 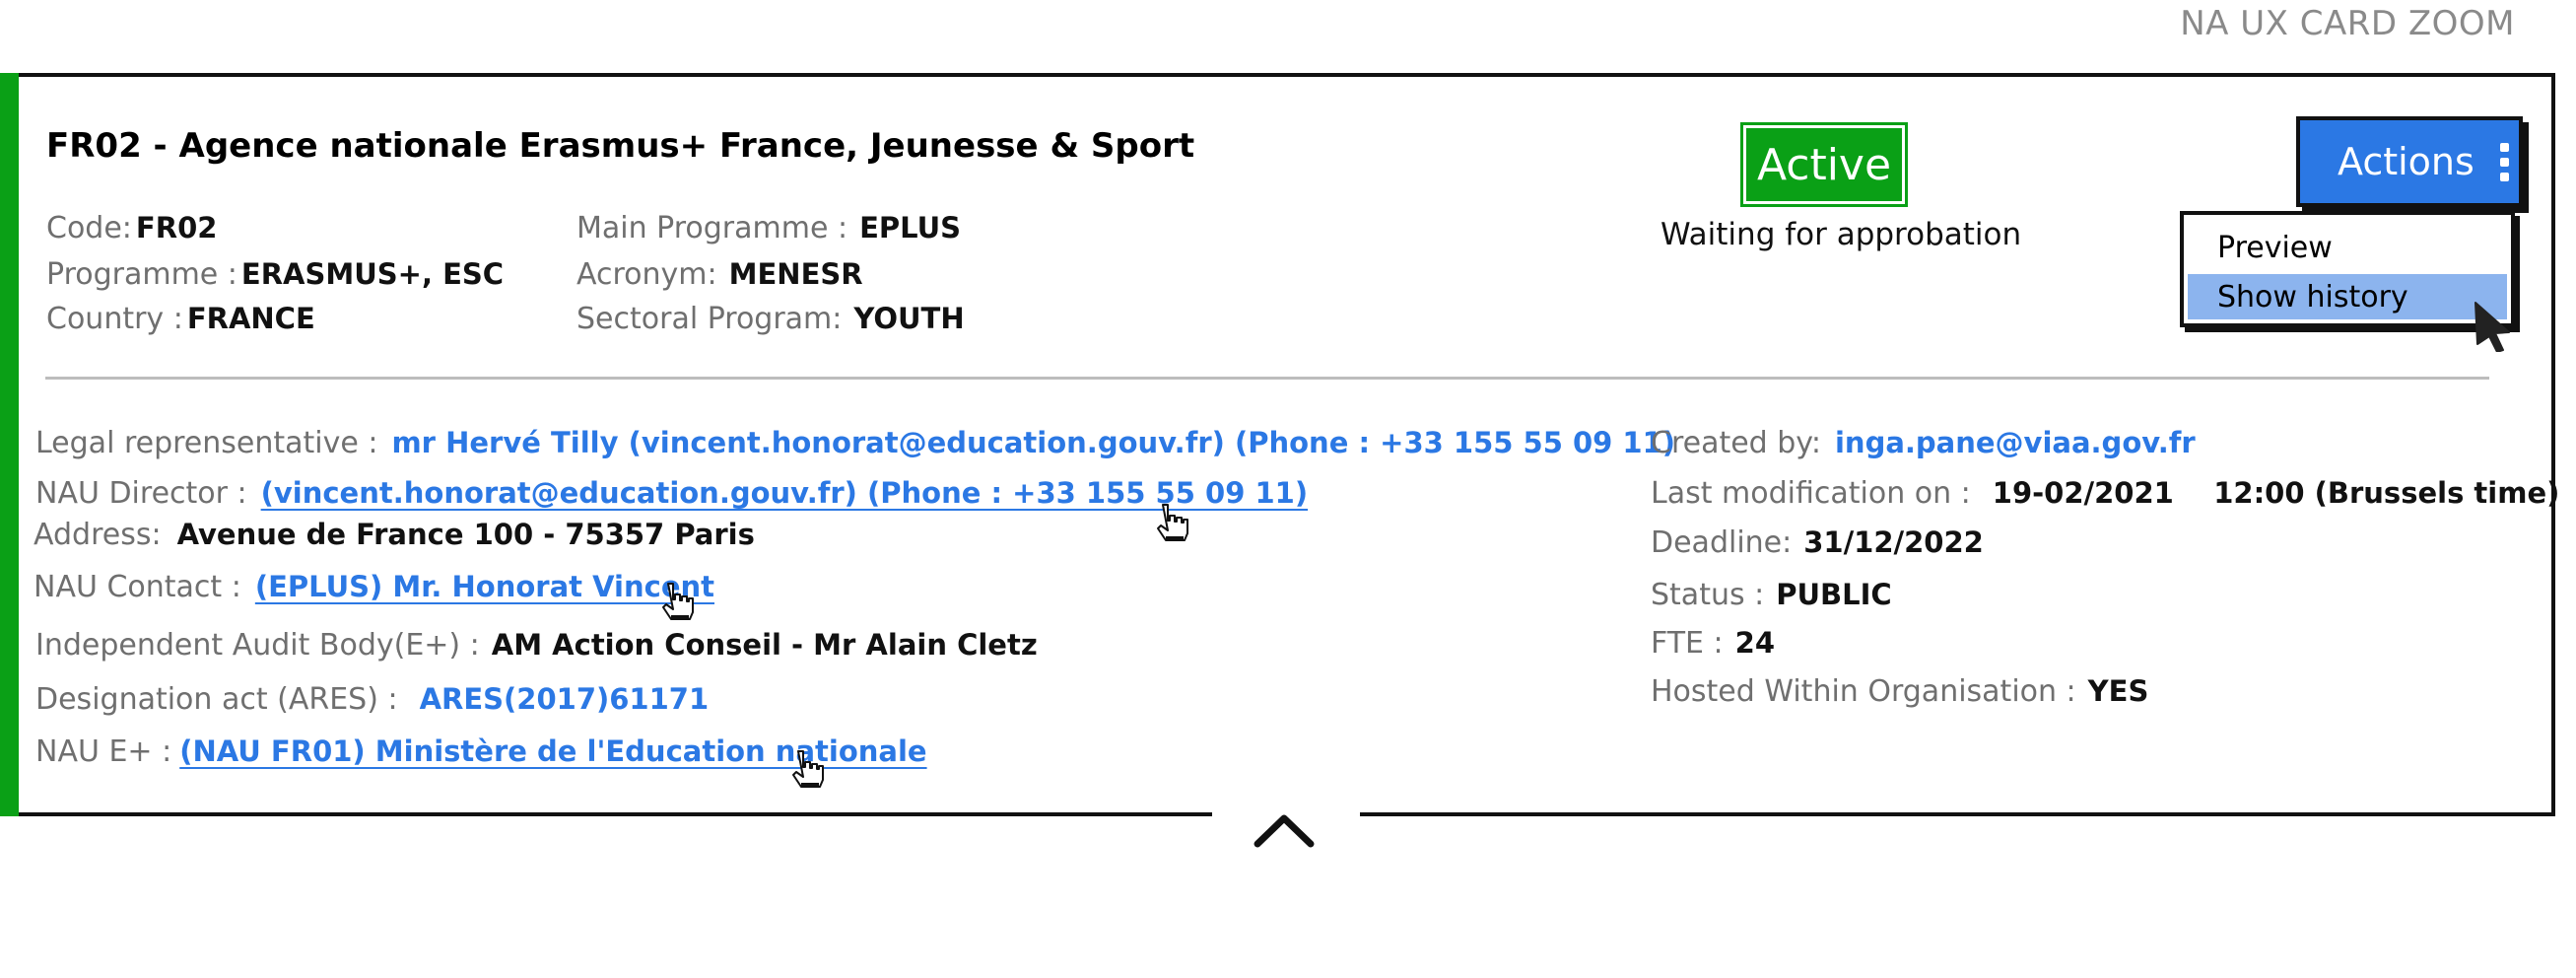 I want to click on field-value: YES, so click(x=2118, y=691).